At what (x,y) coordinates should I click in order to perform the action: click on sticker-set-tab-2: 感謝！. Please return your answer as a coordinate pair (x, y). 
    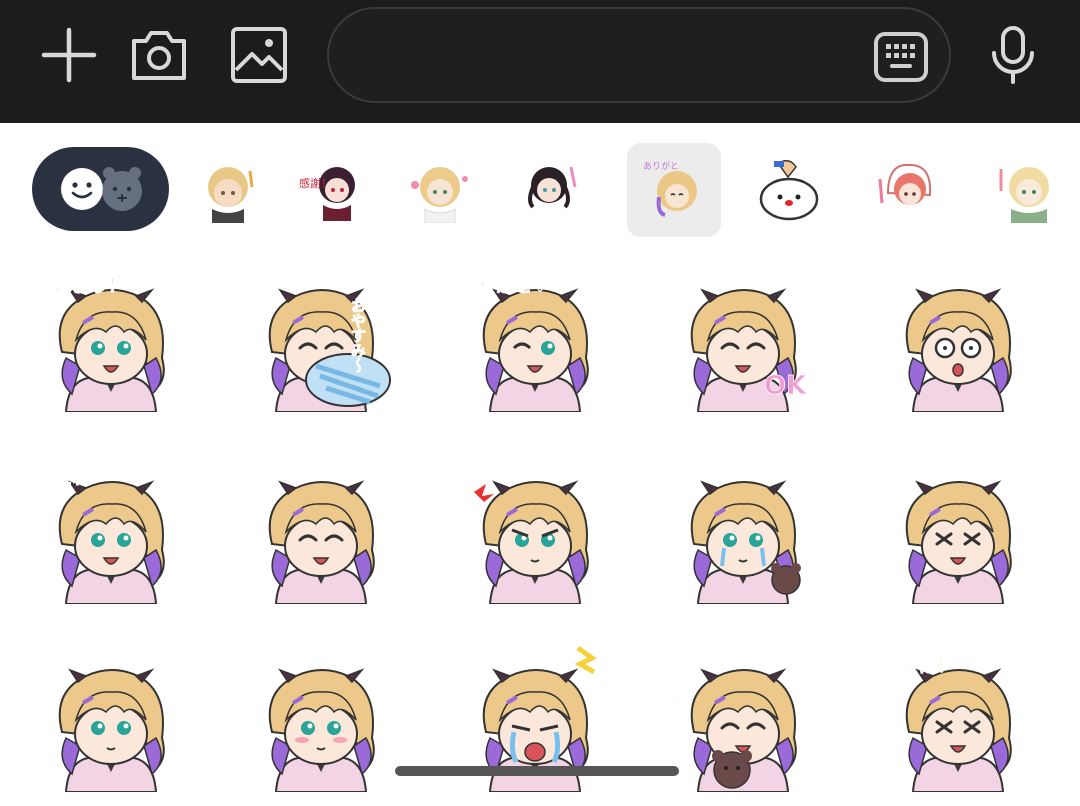
    Looking at the image, I should click on (330, 190).